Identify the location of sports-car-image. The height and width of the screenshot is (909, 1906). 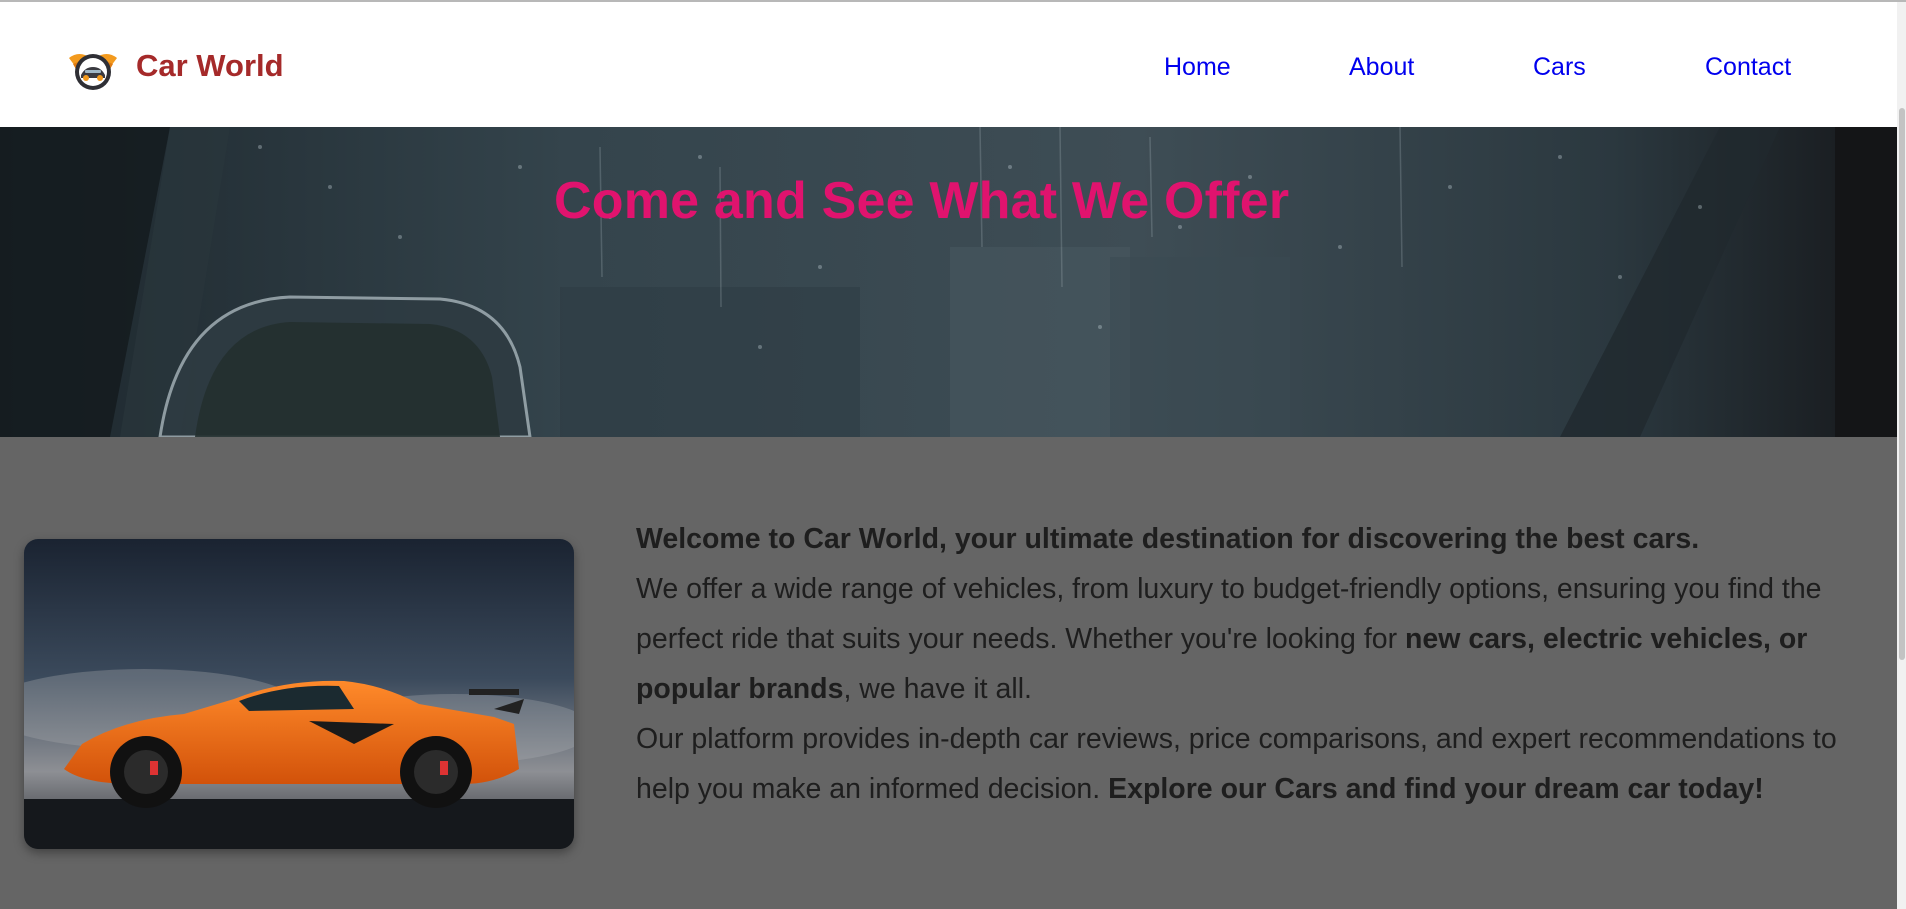
(299, 694).